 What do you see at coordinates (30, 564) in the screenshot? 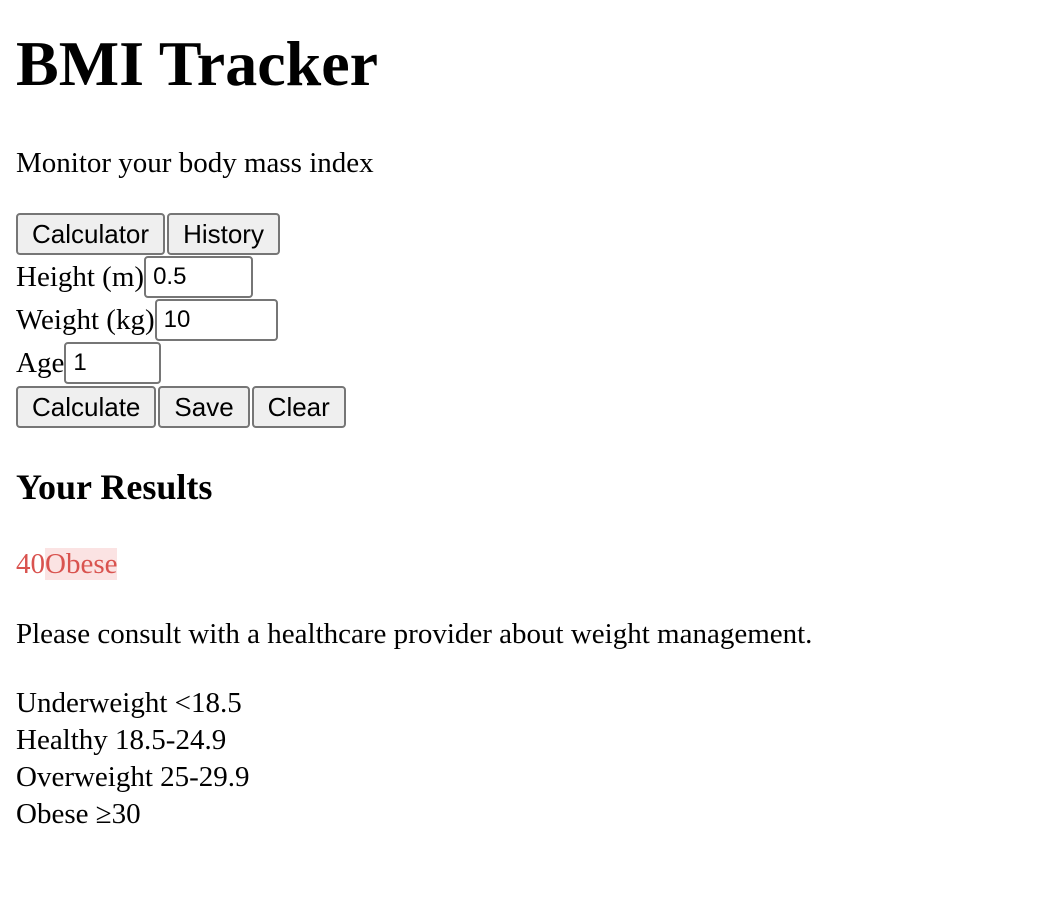
I see `bmi-value: 40` at bounding box center [30, 564].